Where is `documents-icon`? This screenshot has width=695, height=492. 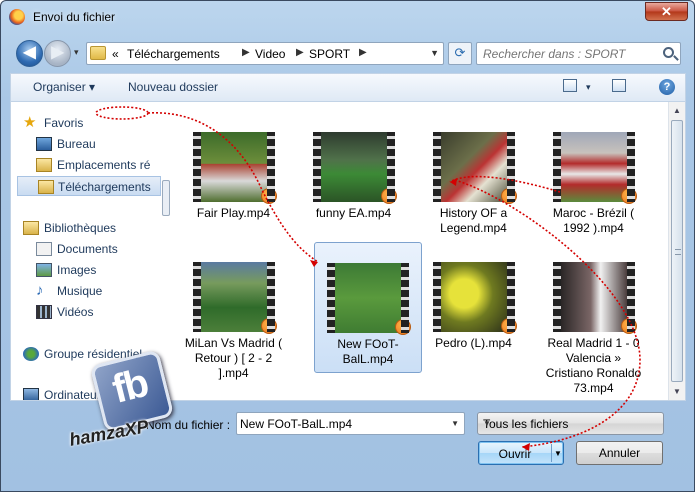
documents-icon is located at coordinates (44, 249).